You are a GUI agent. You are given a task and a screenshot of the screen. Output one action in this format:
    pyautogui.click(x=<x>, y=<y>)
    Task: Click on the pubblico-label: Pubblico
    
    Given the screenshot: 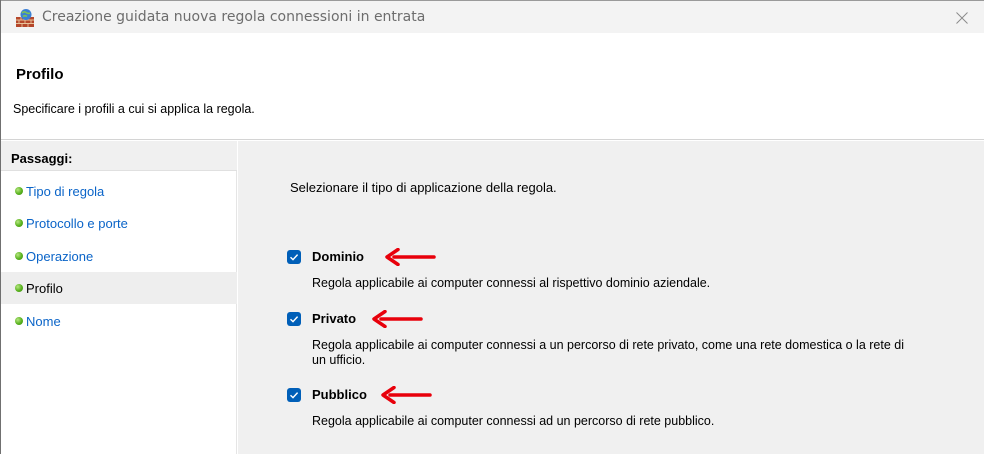 What is the action you would take?
    pyautogui.click(x=339, y=394)
    